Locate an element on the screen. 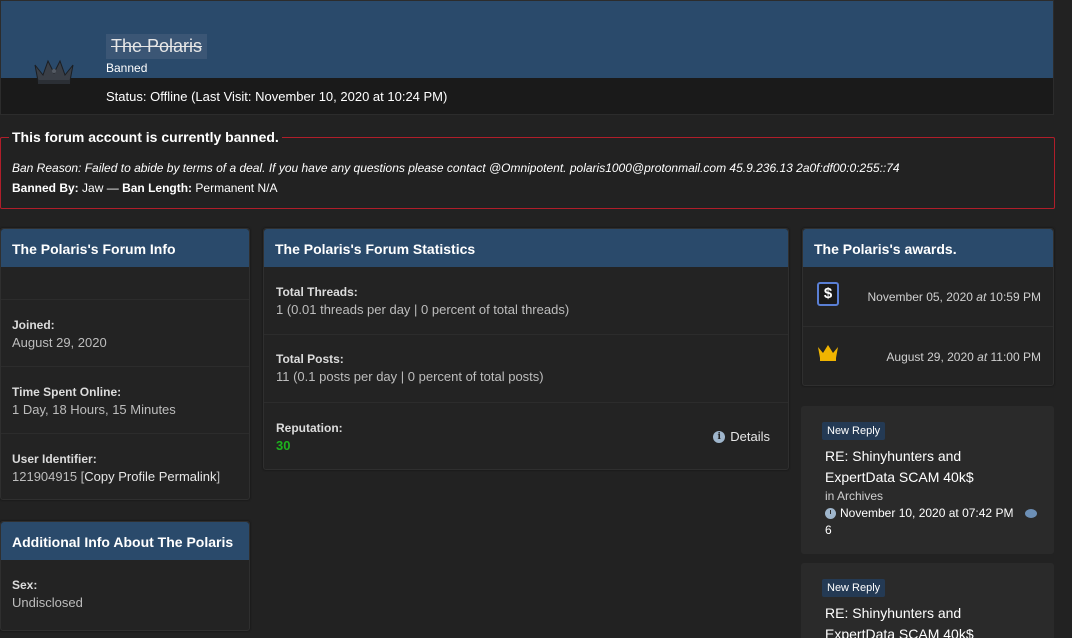 The width and height of the screenshot is (1072, 638). profile-usertitle: Banned is located at coordinates (127, 68).